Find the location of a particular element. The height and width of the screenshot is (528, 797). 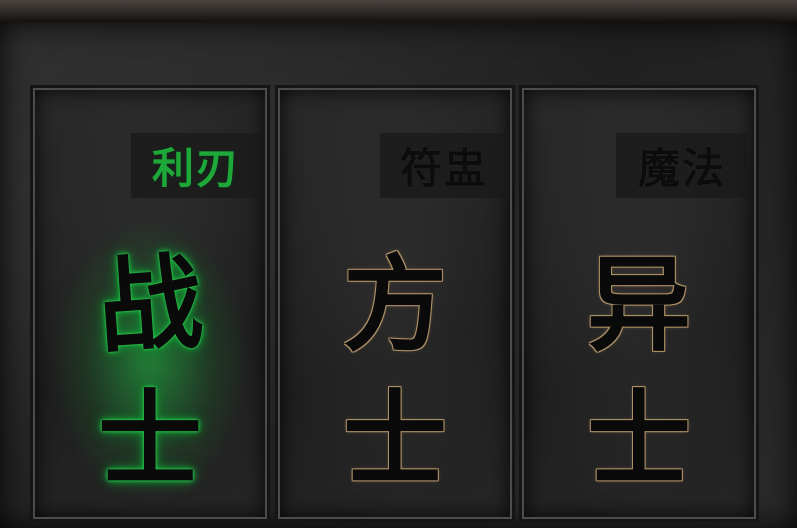

class-name-char-1: 异 is located at coordinates (638, 304).